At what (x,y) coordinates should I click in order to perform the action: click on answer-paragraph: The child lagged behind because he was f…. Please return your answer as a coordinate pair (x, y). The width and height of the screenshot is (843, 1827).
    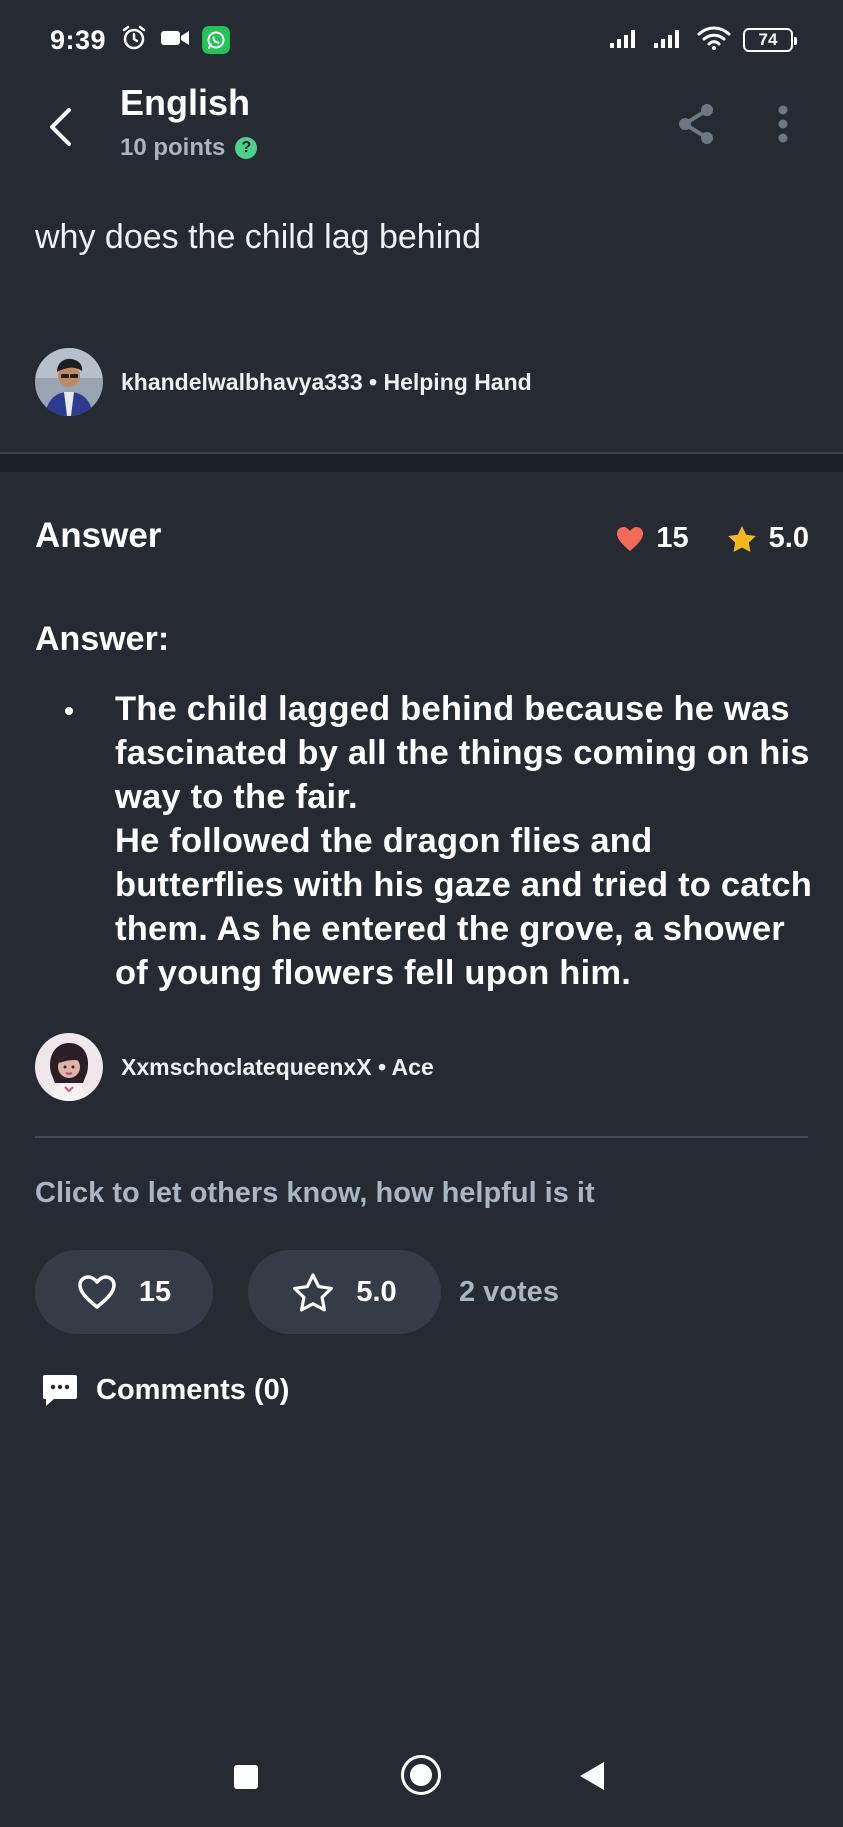
    Looking at the image, I should click on (462, 753).